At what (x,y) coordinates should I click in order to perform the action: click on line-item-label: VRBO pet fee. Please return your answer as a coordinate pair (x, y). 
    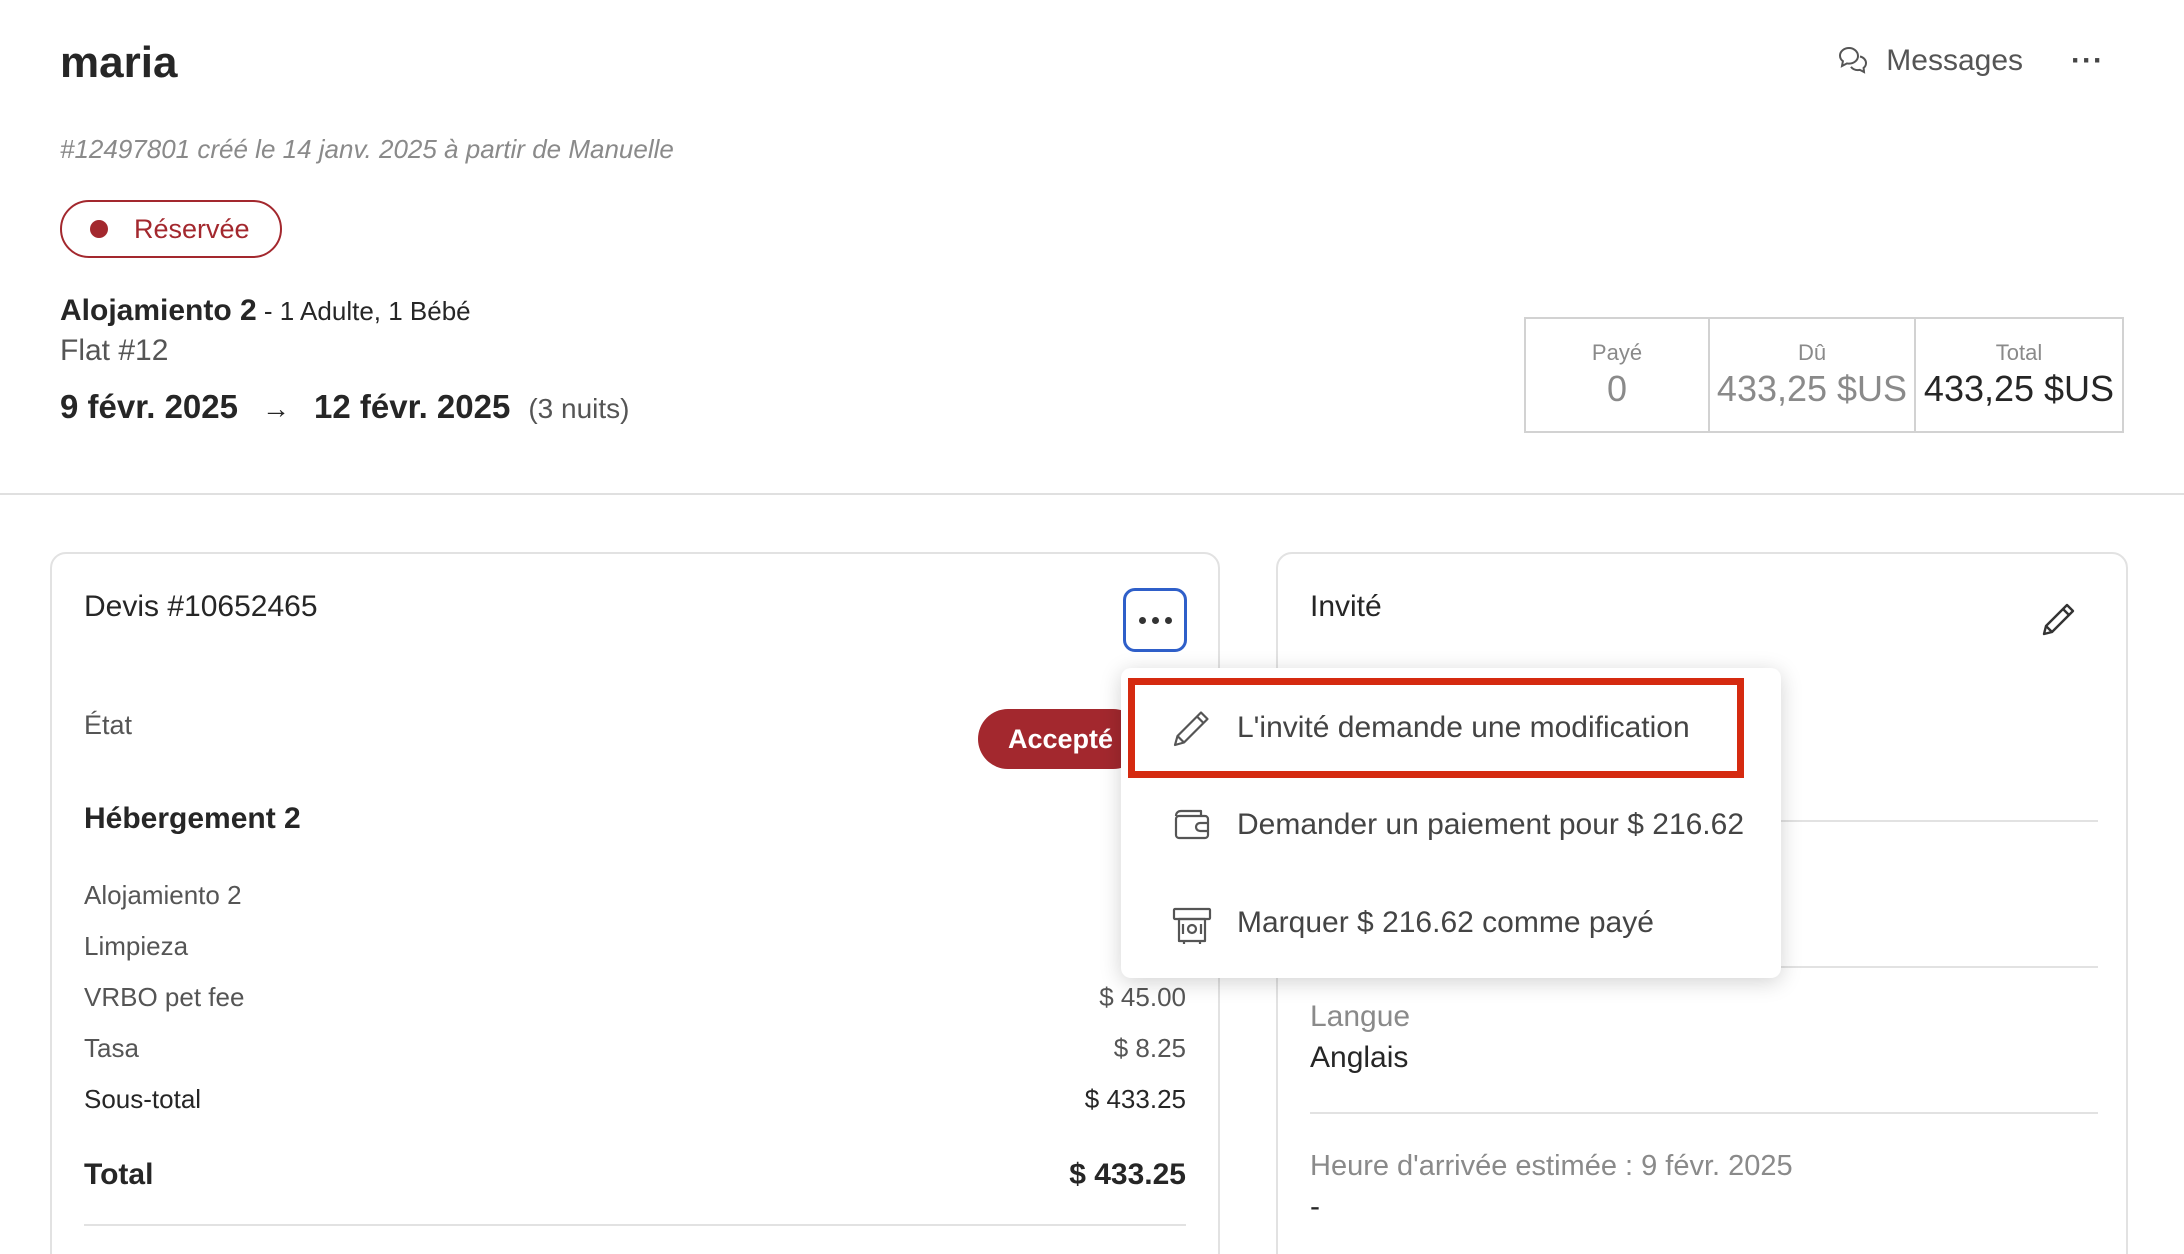
    Looking at the image, I should click on (164, 997).